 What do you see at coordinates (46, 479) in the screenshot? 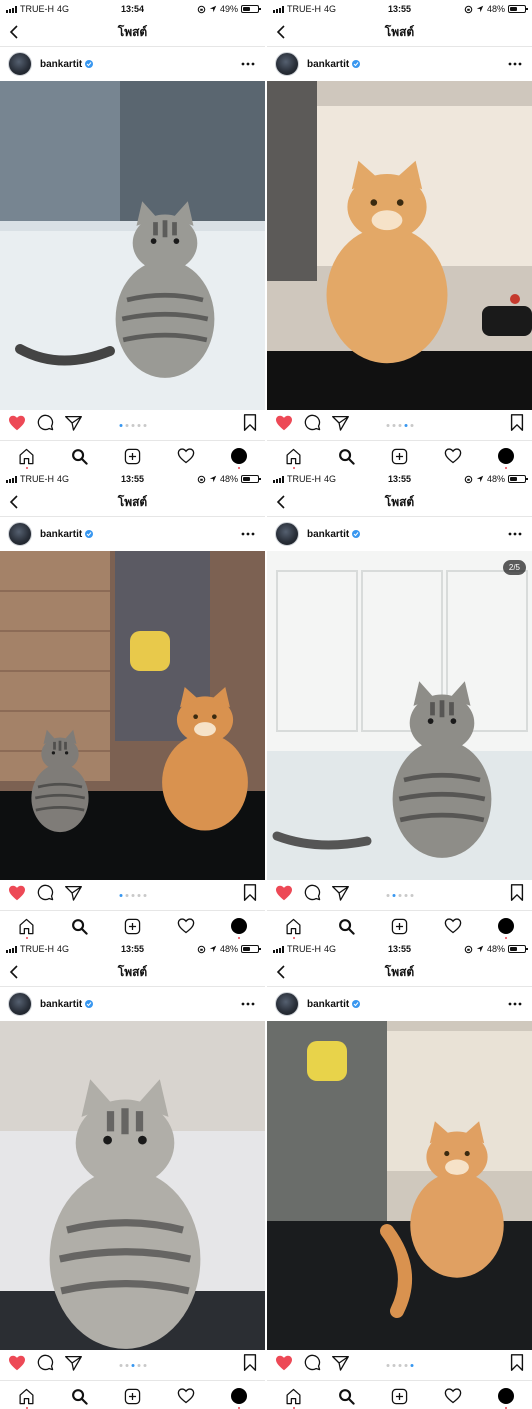
I see `status-left: TRUE-H 4G` at bounding box center [46, 479].